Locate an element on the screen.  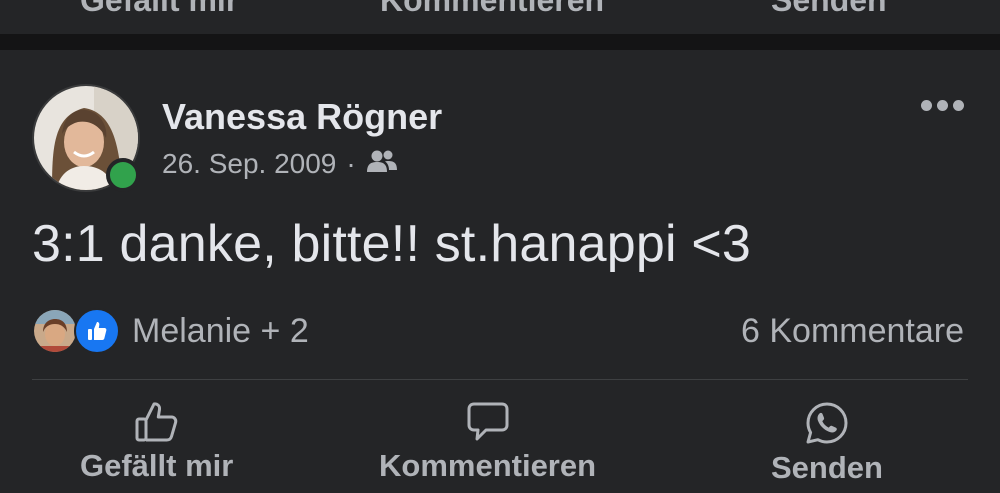
send-button: Senden is located at coordinates (827, 443).